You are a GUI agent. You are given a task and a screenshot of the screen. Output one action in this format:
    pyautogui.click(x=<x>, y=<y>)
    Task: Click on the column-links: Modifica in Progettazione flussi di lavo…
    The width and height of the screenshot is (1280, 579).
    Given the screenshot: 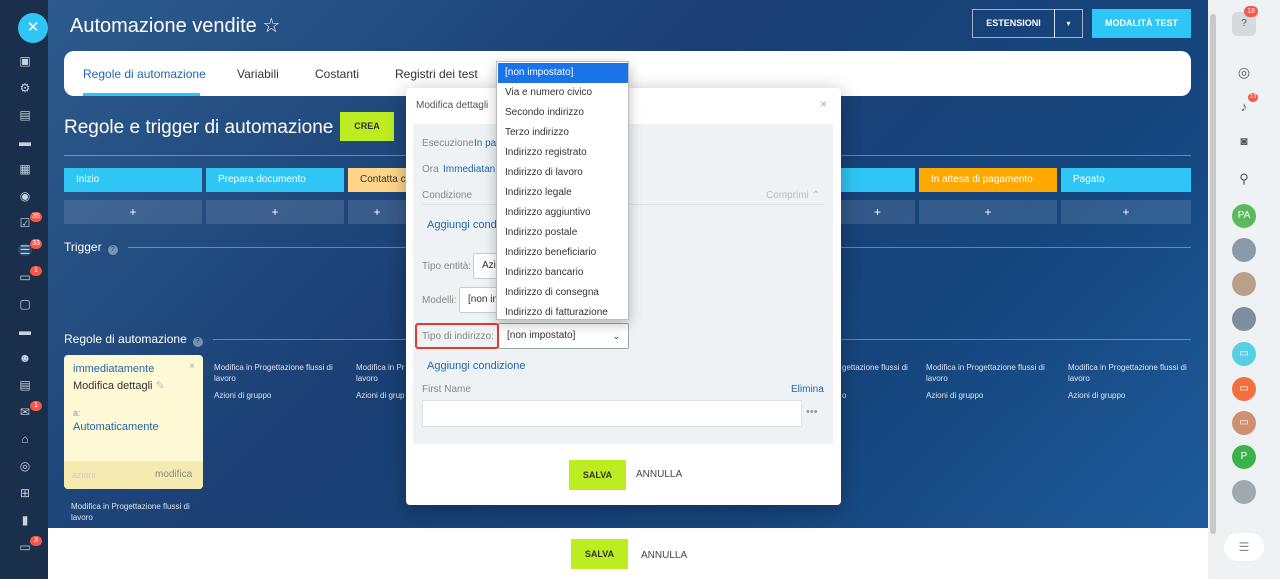 What is the action you would take?
    pyautogui.click(x=1130, y=381)
    